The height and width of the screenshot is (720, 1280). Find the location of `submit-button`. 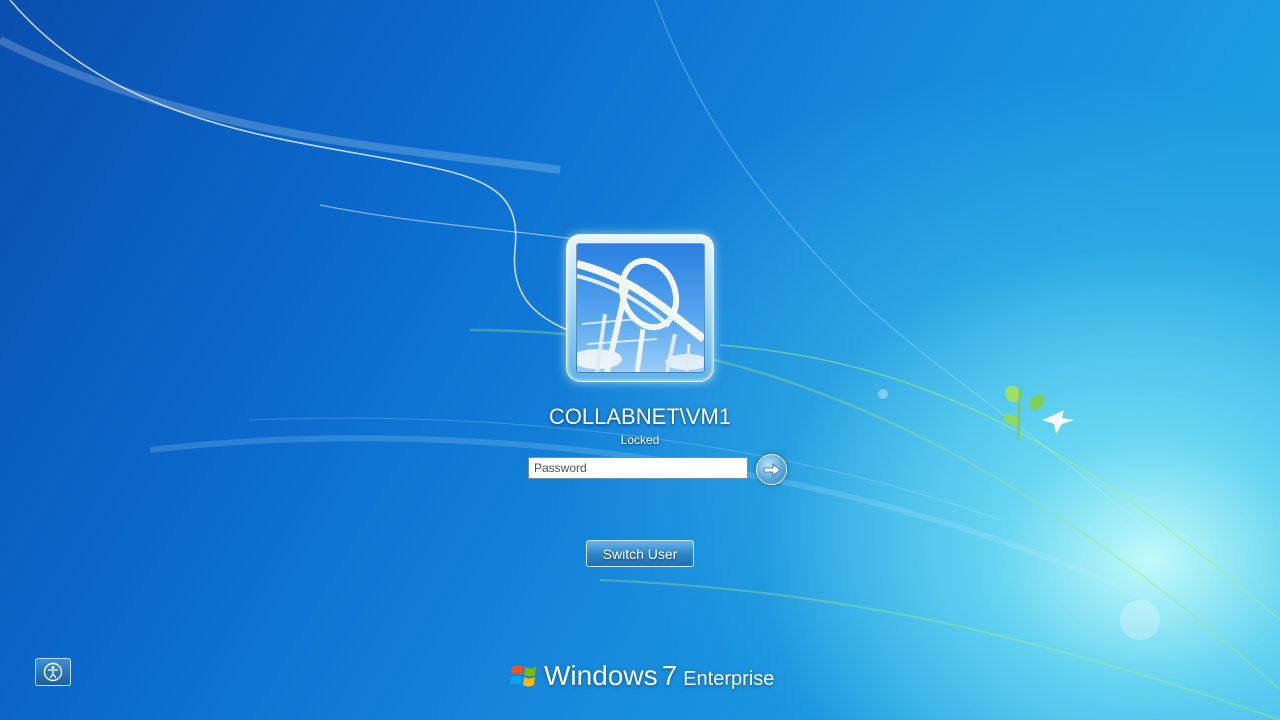

submit-button is located at coordinates (771, 469).